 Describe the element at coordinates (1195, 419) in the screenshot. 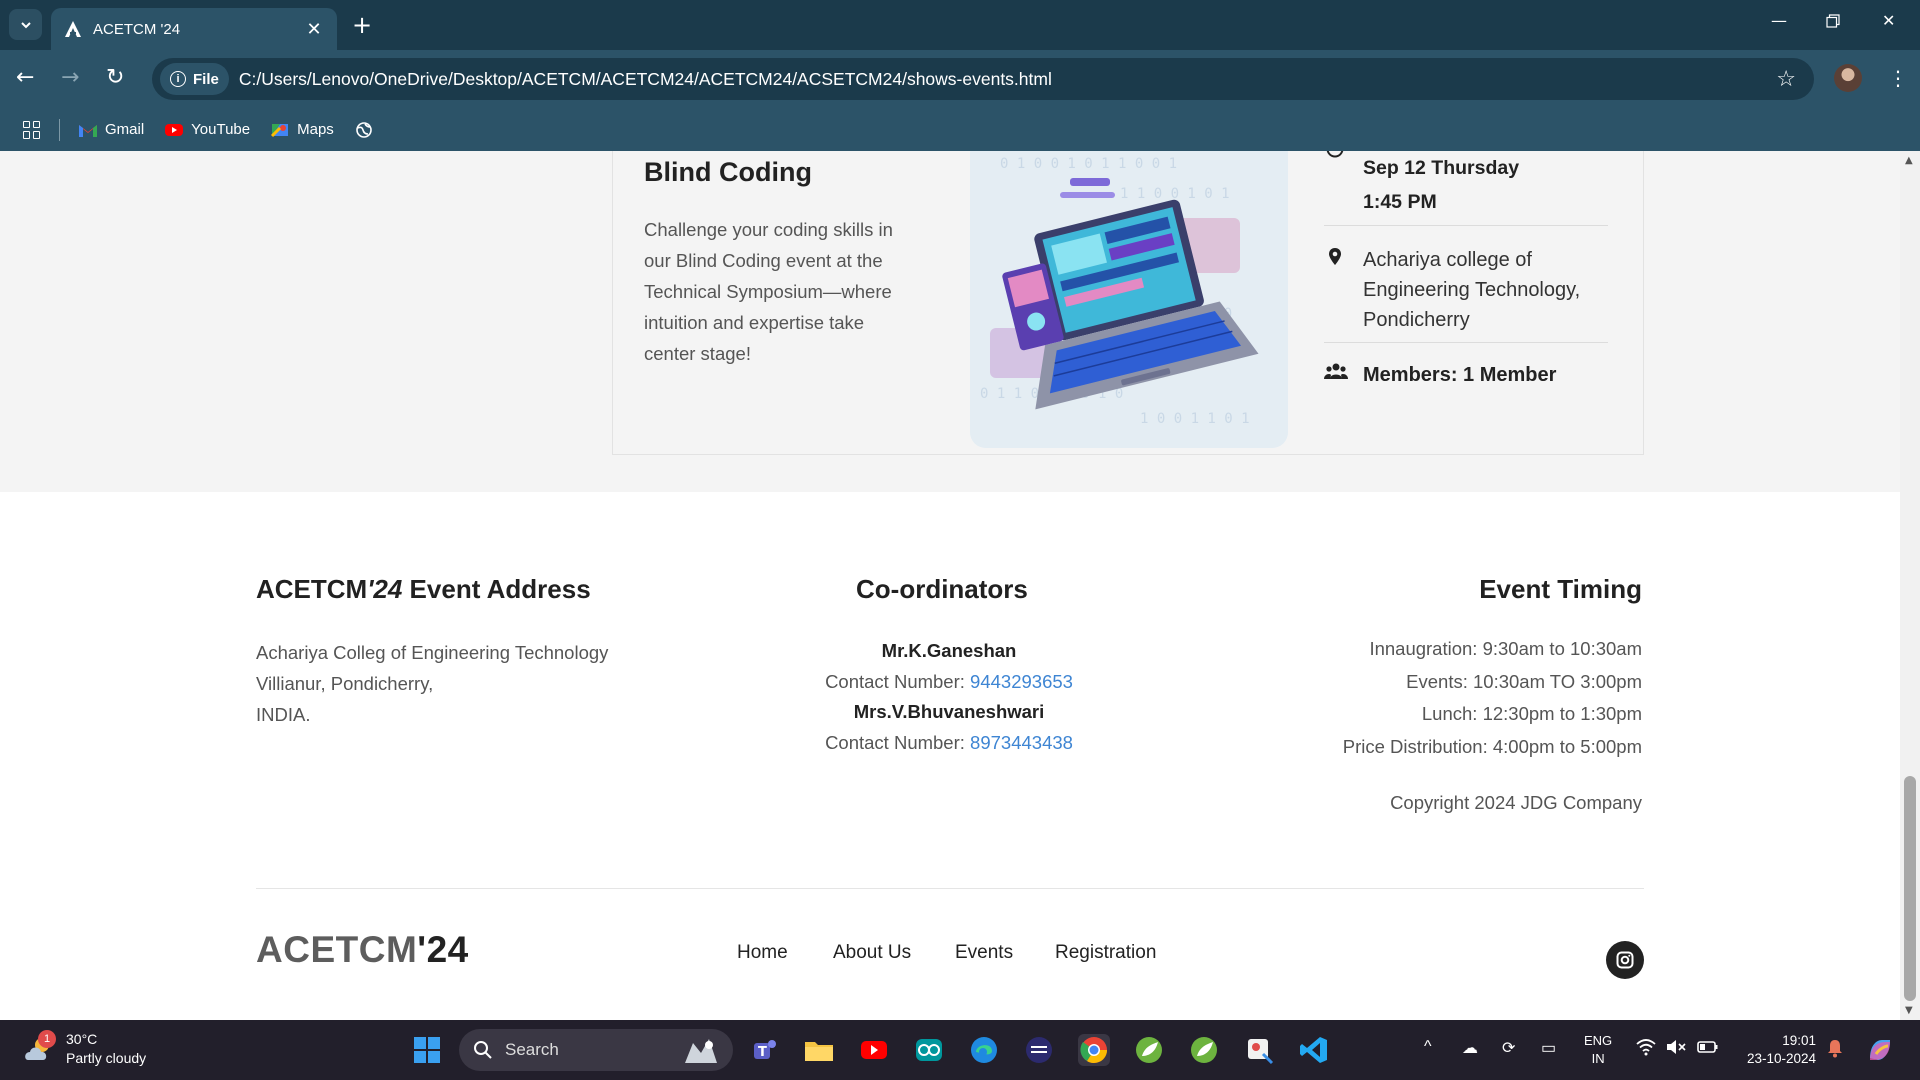

I see `svg-text: 1 0 0 1 1 0 1` at that location.